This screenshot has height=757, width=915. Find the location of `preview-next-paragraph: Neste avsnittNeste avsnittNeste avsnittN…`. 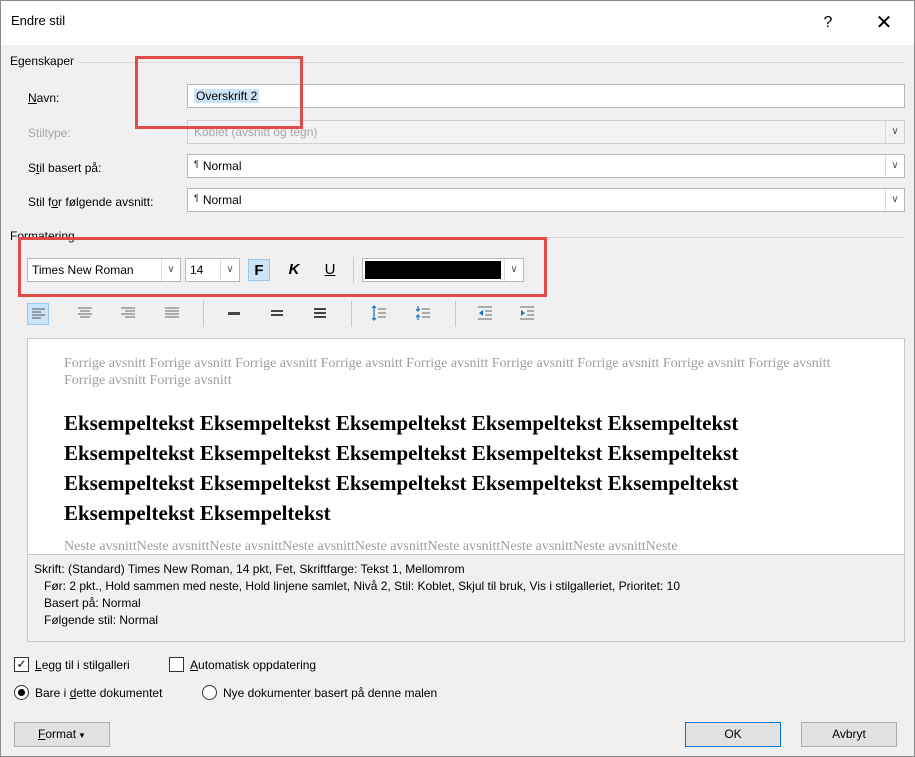

preview-next-paragraph: Neste avsnittNeste avsnittNeste avsnittN… is located at coordinates (371, 546).